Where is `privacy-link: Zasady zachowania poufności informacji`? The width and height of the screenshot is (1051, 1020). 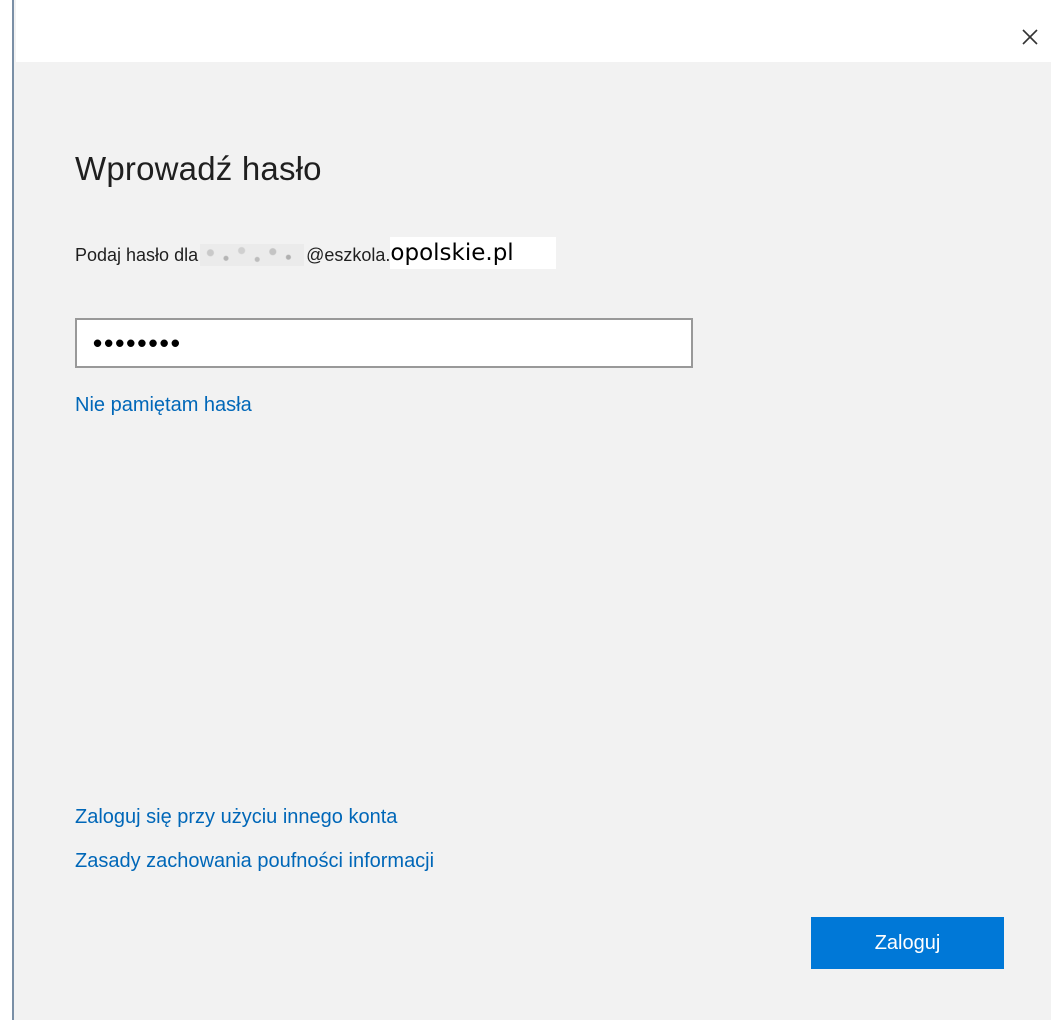
privacy-link: Zasady zachowania poufności informacji is located at coordinates (254, 861).